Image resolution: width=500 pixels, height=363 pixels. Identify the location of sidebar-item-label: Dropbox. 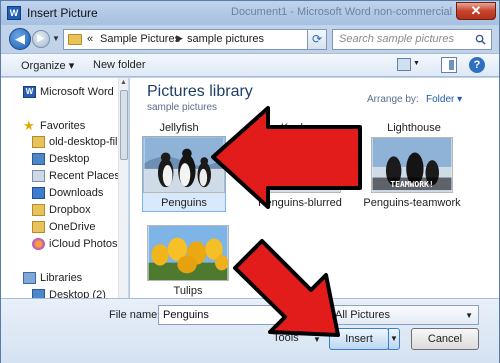
(70, 210).